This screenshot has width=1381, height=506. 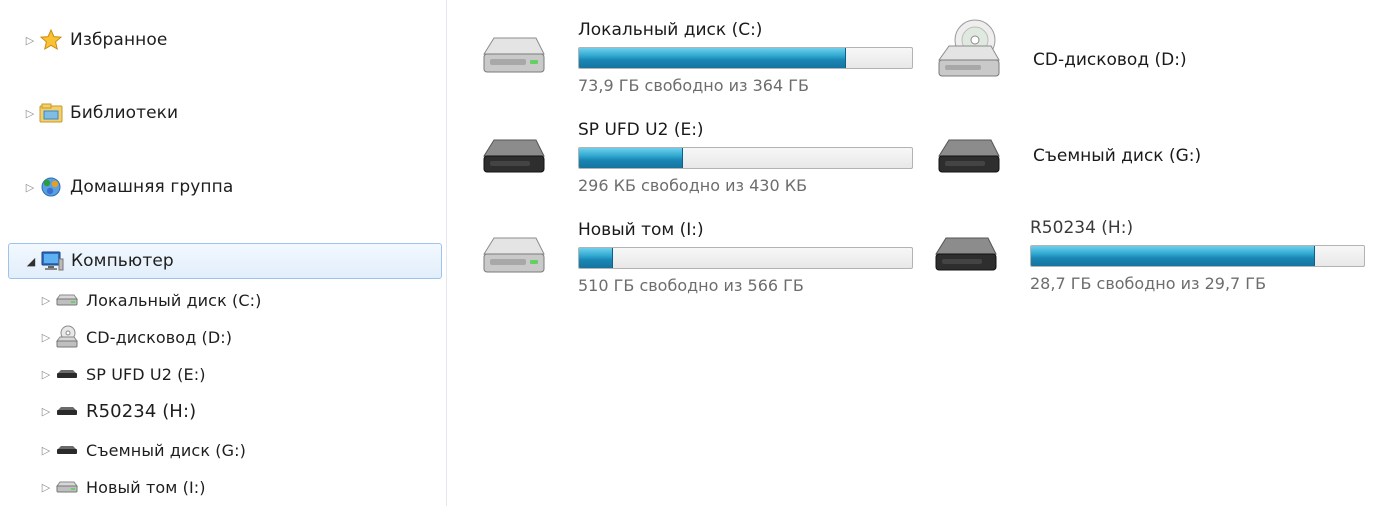 I want to click on nav-label-computer: Компьютер, so click(x=122, y=261).